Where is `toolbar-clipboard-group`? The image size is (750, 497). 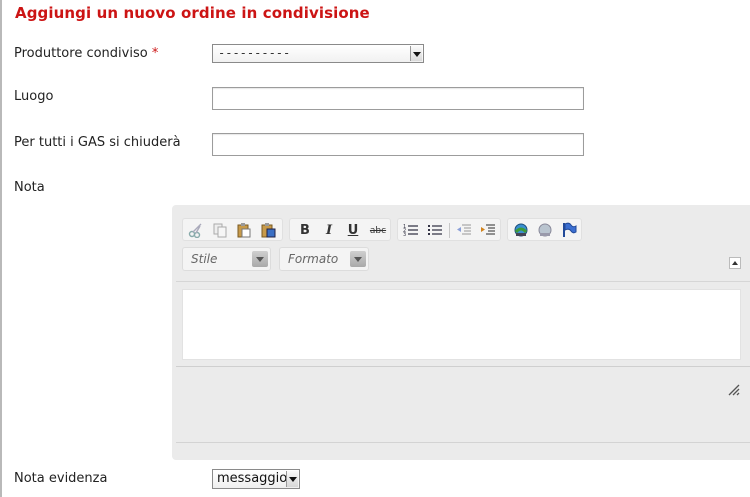
toolbar-clipboard-group is located at coordinates (232, 229).